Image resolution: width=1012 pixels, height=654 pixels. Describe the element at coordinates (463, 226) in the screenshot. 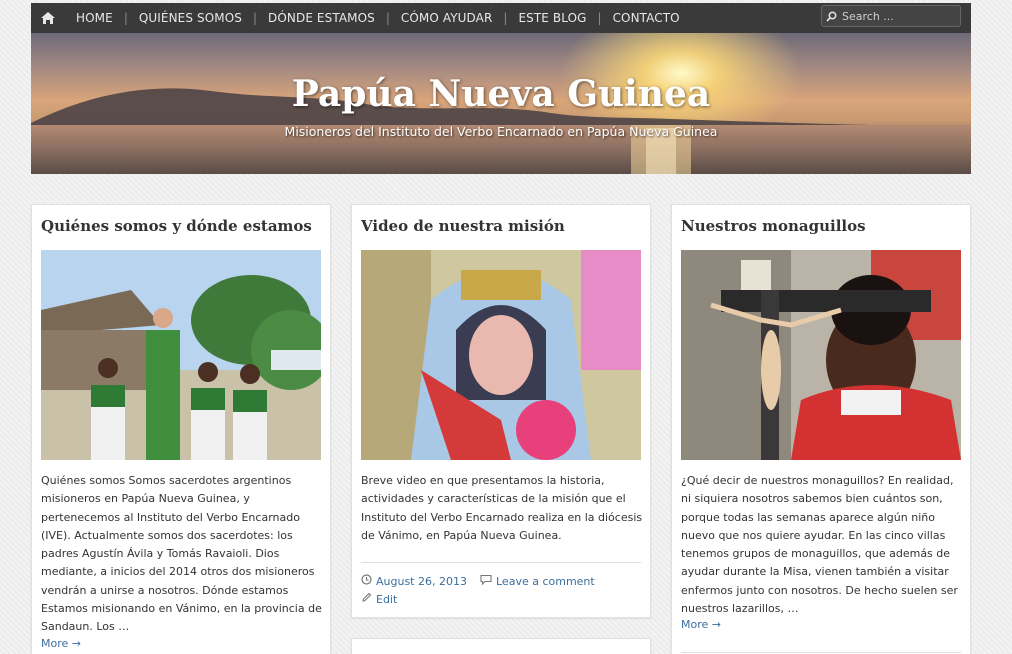

I see `post-title: Video de nuestra misión` at that location.